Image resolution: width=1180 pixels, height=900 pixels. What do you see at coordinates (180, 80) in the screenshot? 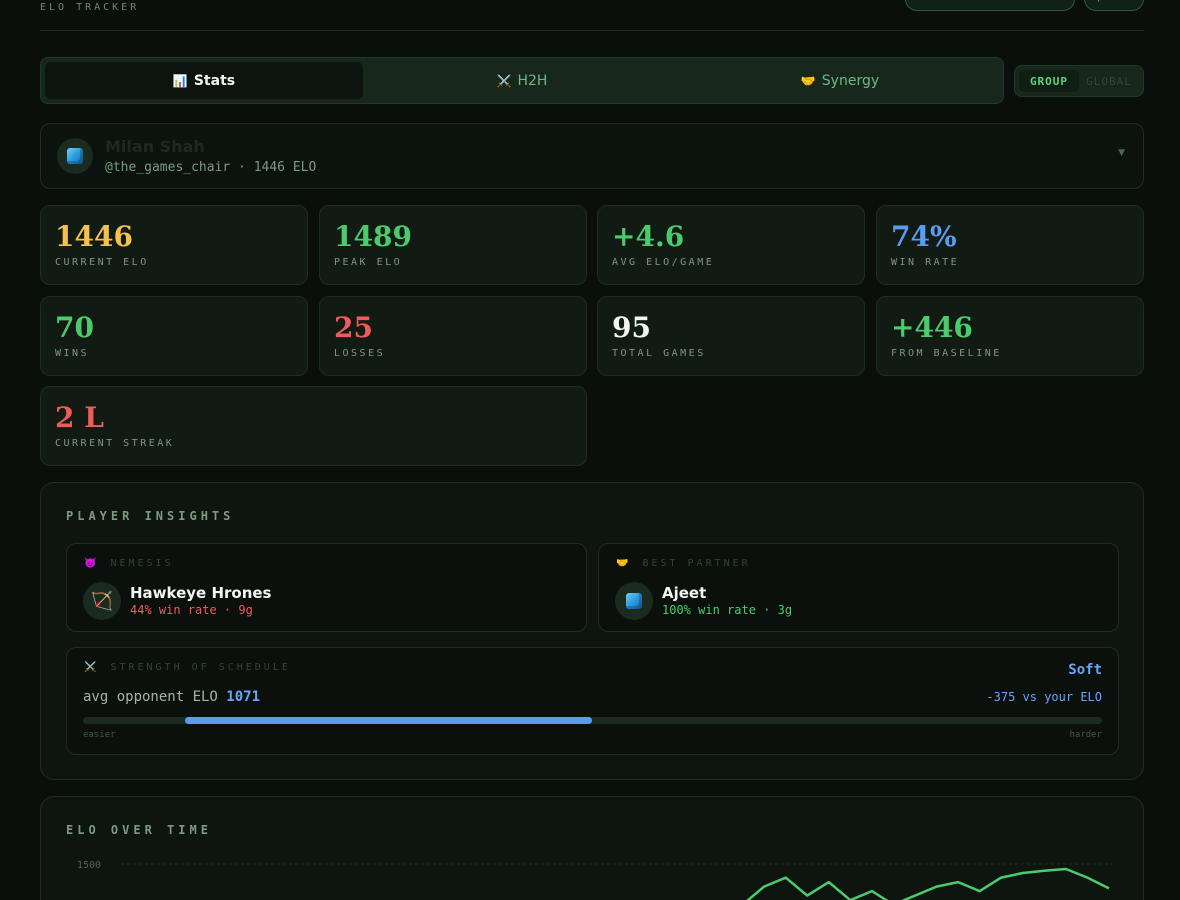
I see `chart-icon: 📊` at bounding box center [180, 80].